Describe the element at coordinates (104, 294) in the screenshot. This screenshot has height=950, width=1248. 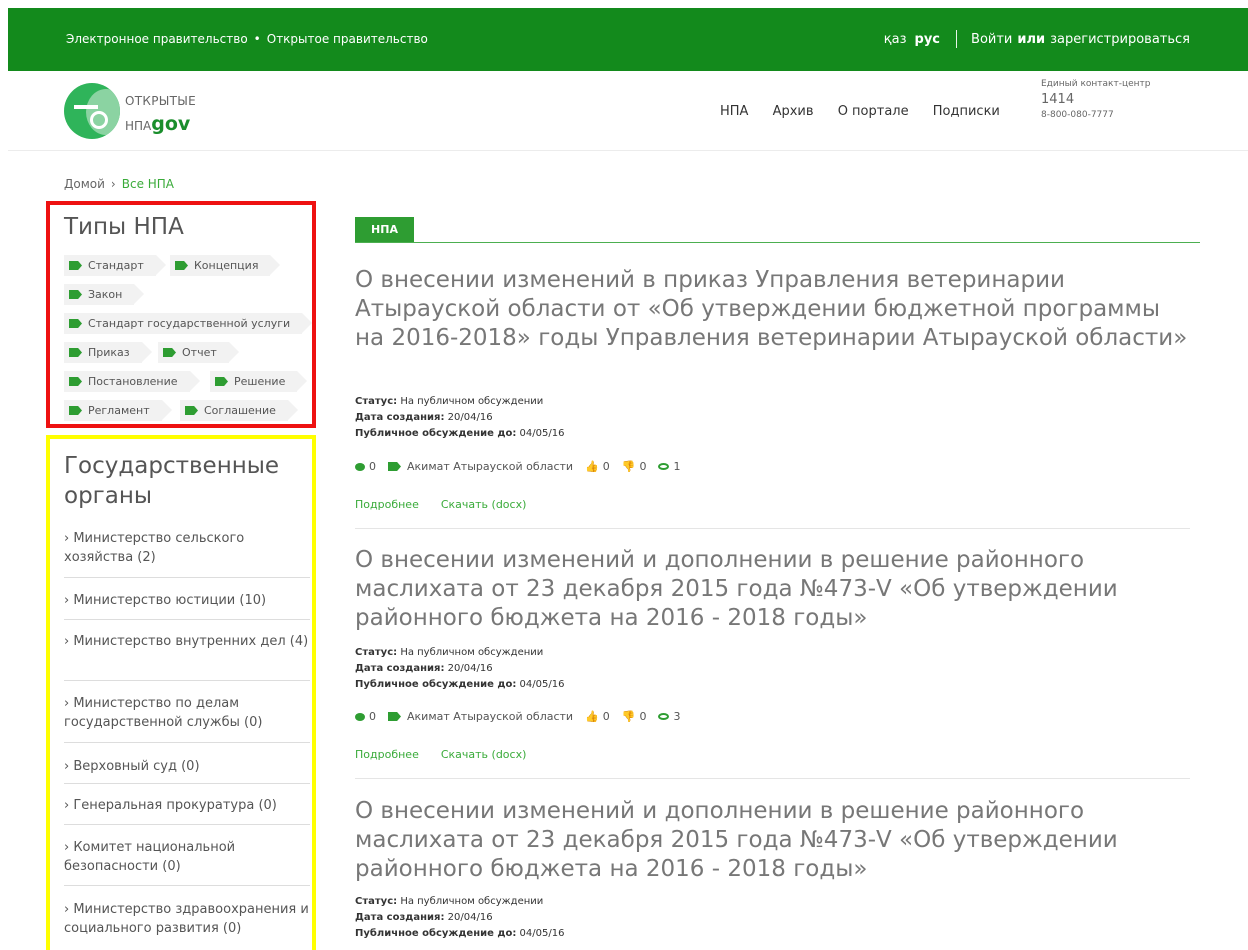
I see `tag-law: Закон` at that location.